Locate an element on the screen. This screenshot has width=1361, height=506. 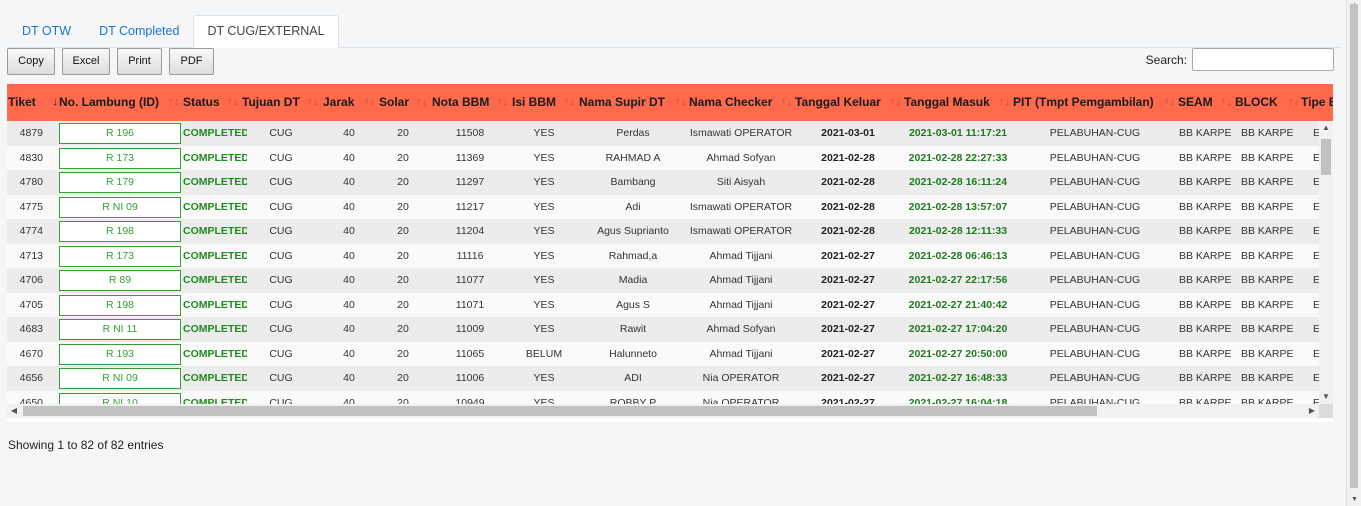
tab-bar: DT OTW DT Completed DT CUG/EXTERNAL is located at coordinates (674, 31).